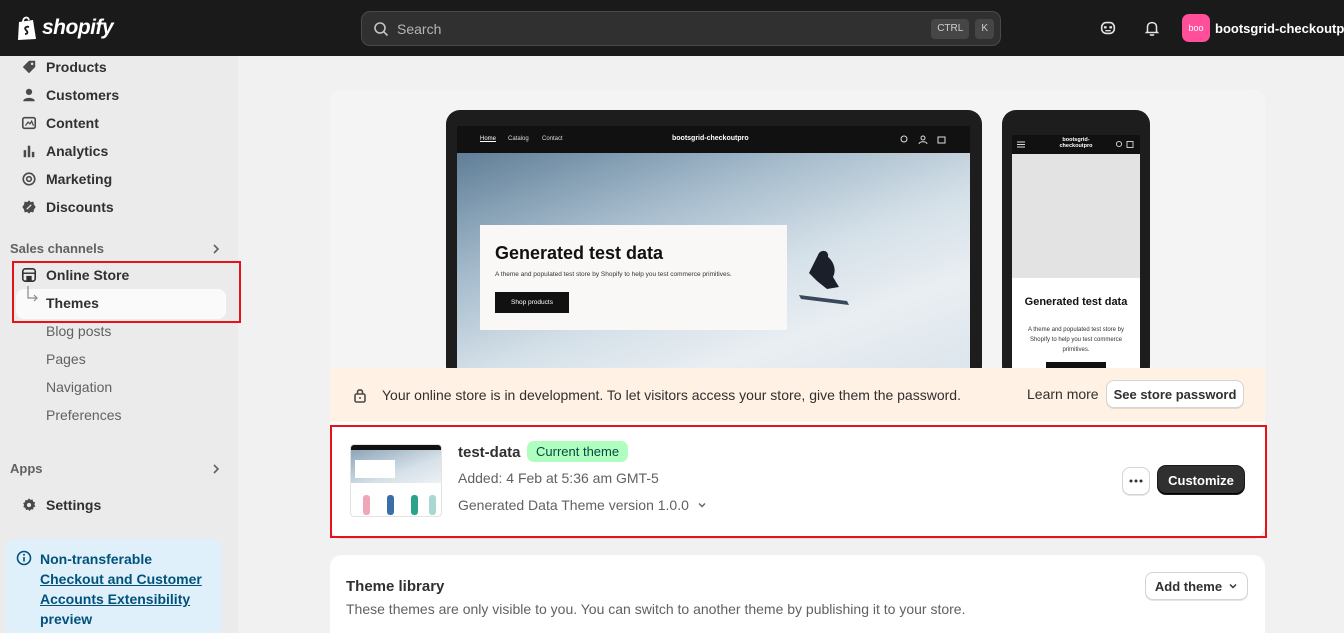 The height and width of the screenshot is (633, 1344). I want to click on sidebar-item-label: Marketing, so click(79, 179).